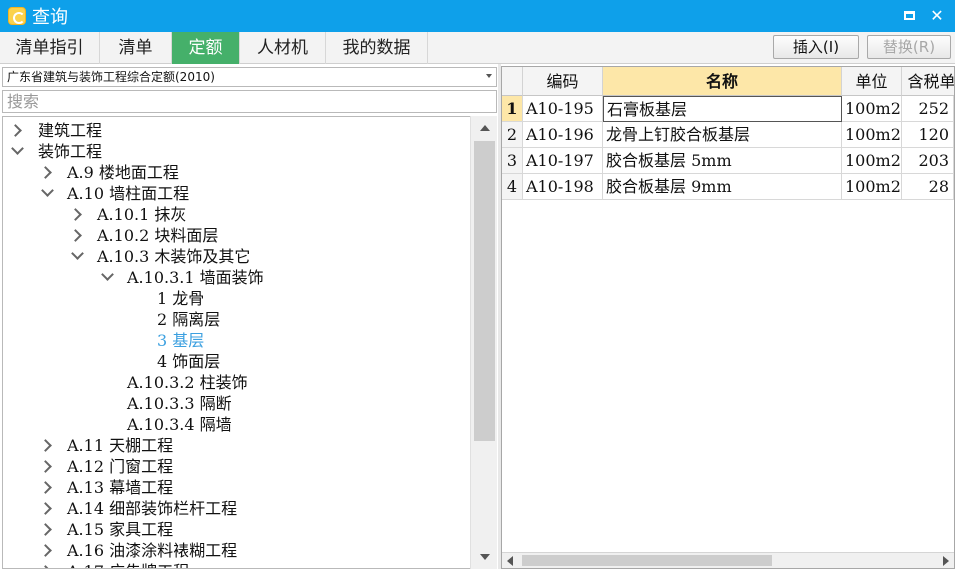  What do you see at coordinates (563, 81) in the screenshot?
I see `grid-header-code: 编码` at bounding box center [563, 81].